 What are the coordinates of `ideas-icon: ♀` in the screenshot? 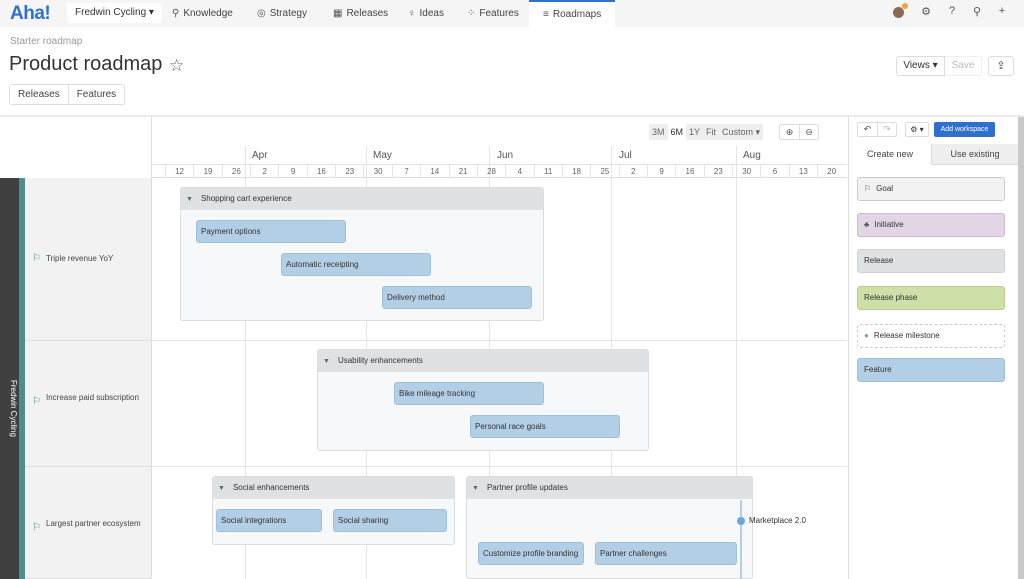 It's located at (412, 13).